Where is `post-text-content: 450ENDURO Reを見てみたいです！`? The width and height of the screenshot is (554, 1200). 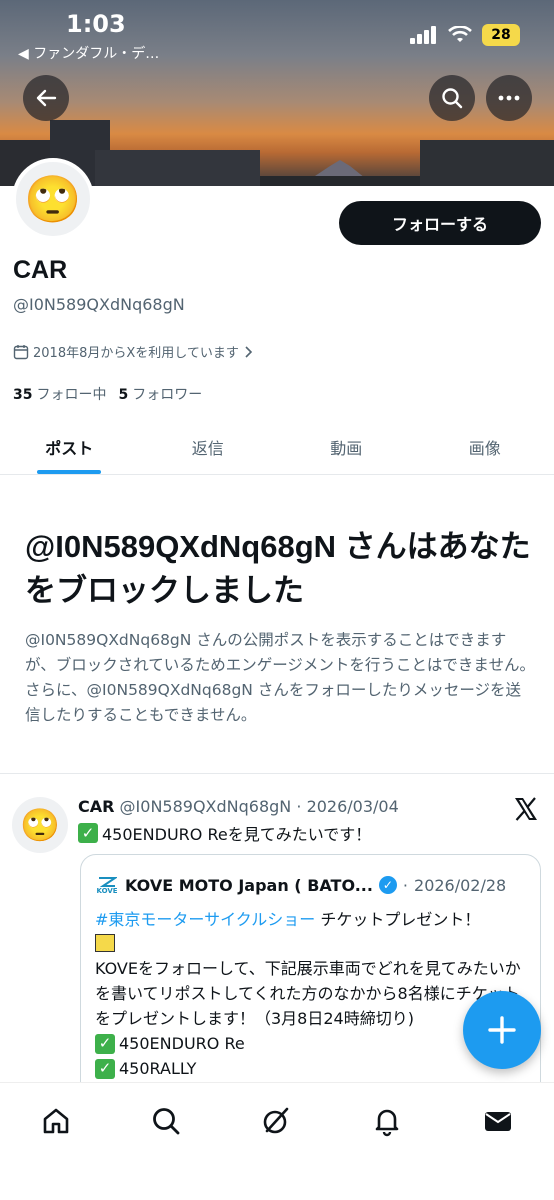 post-text-content: 450ENDURO Reを見てみたいです！ is located at coordinates (237, 834).